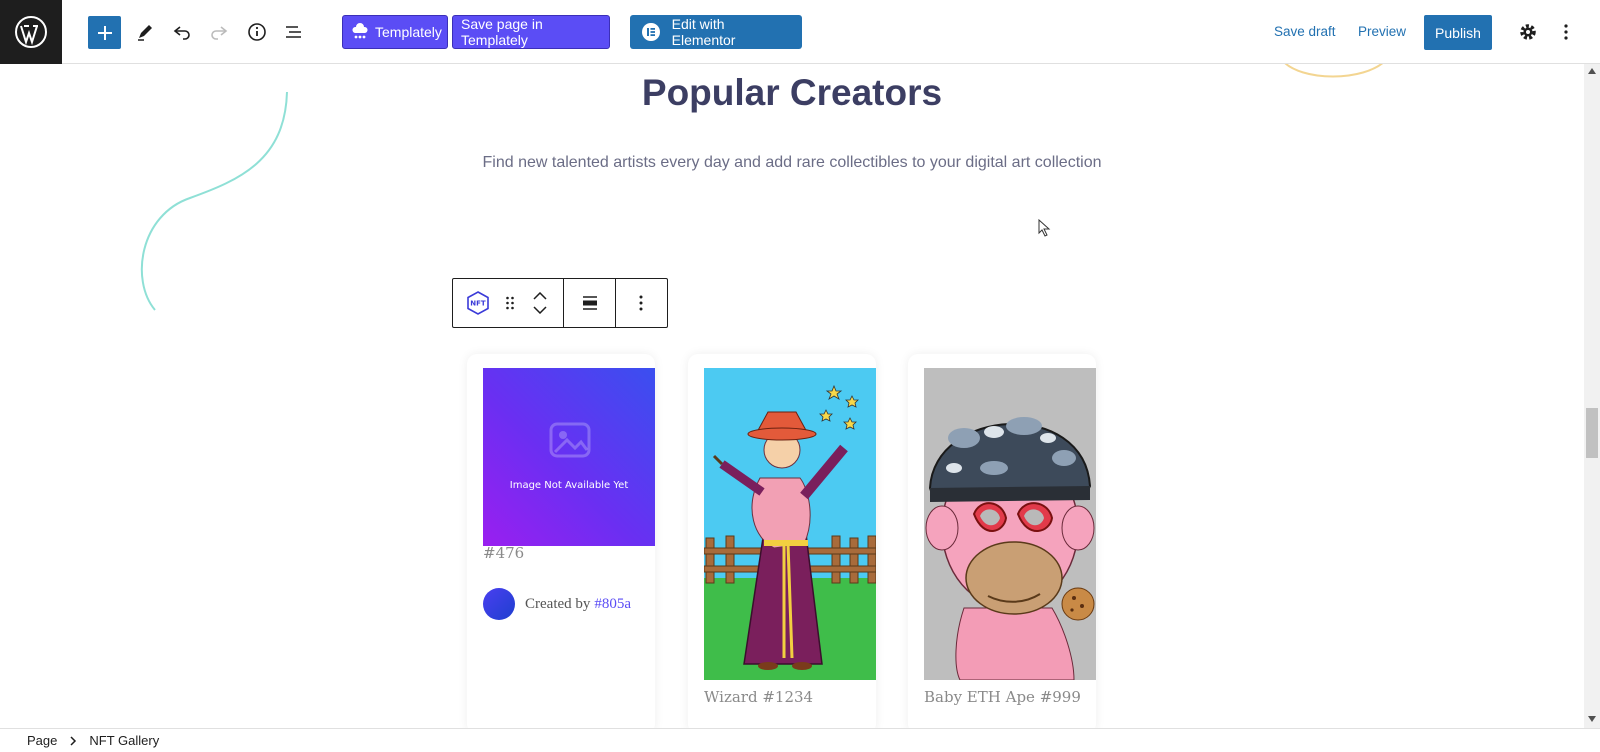 Image resolution: width=1600 pixels, height=752 pixels. What do you see at coordinates (540, 303) in the screenshot?
I see `move-up-down-control` at bounding box center [540, 303].